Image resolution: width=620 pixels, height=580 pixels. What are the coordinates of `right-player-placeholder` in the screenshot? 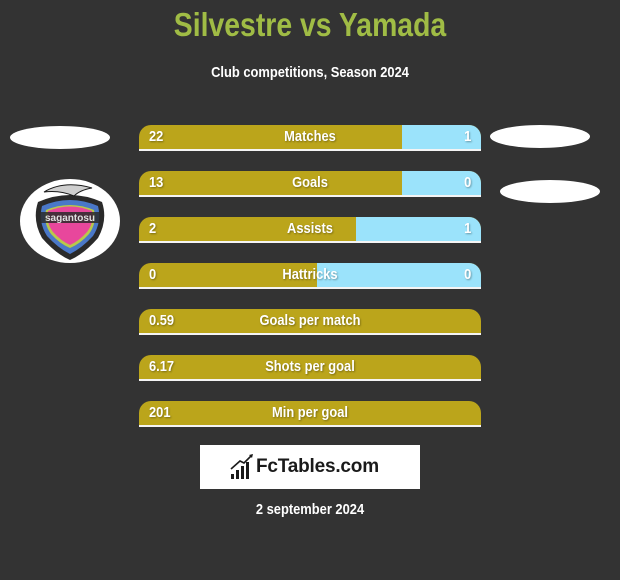 It's located at (540, 136).